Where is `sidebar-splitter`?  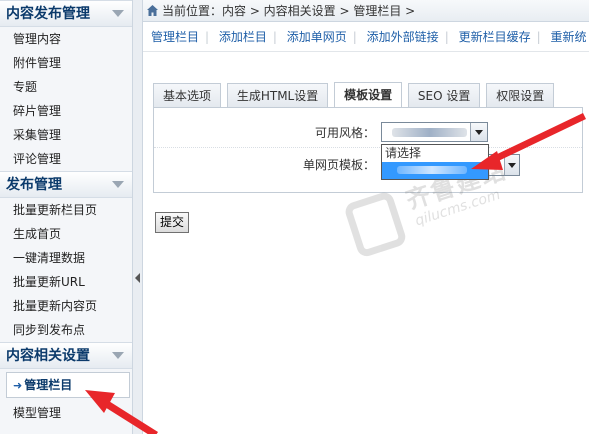
sidebar-splitter is located at coordinates (138, 217).